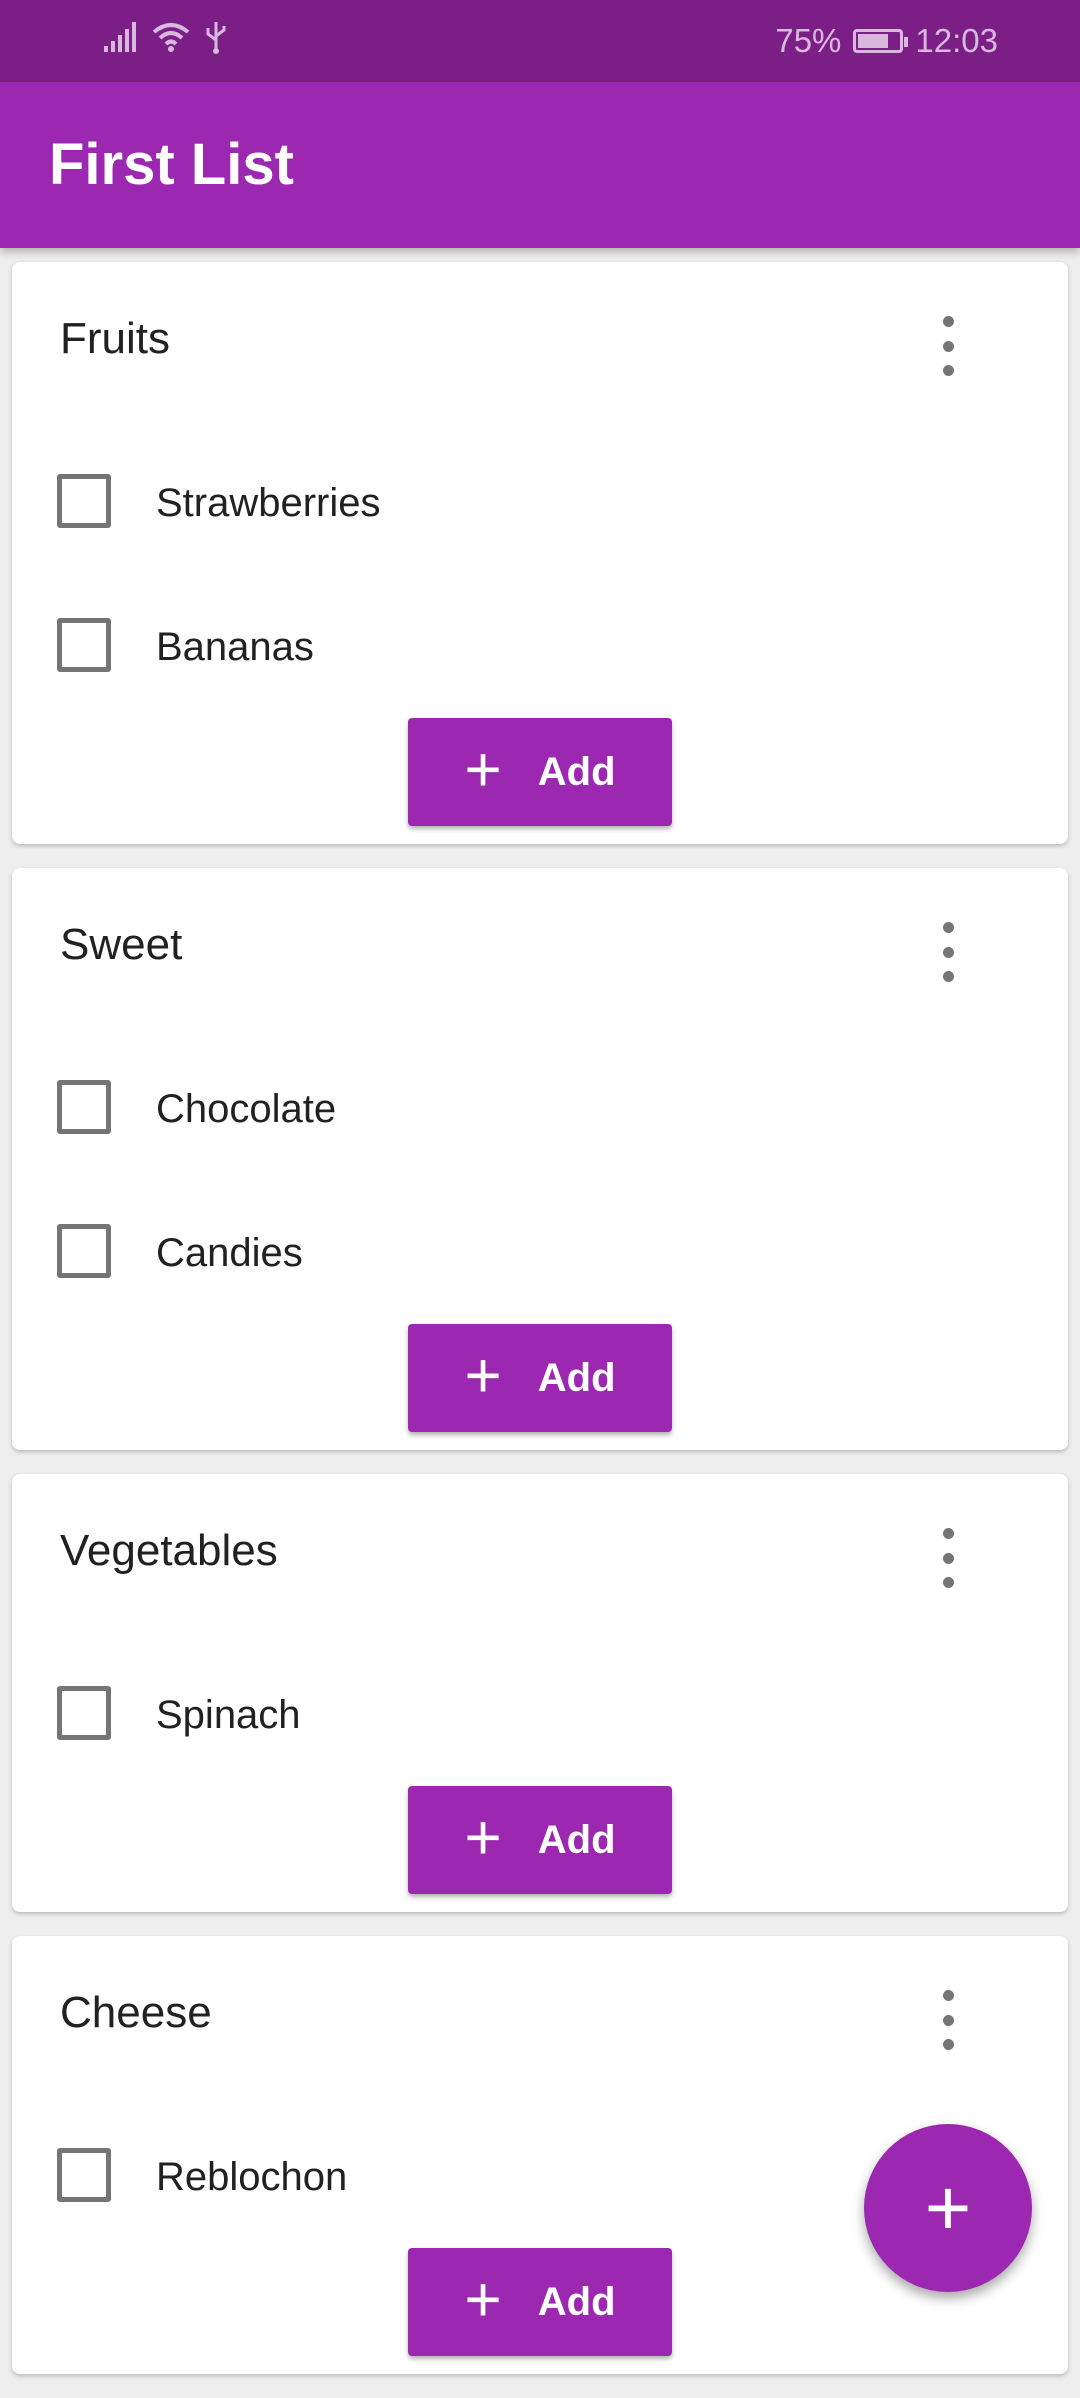  What do you see at coordinates (252, 2177) in the screenshot?
I see `item-label: Reblochon` at bounding box center [252, 2177].